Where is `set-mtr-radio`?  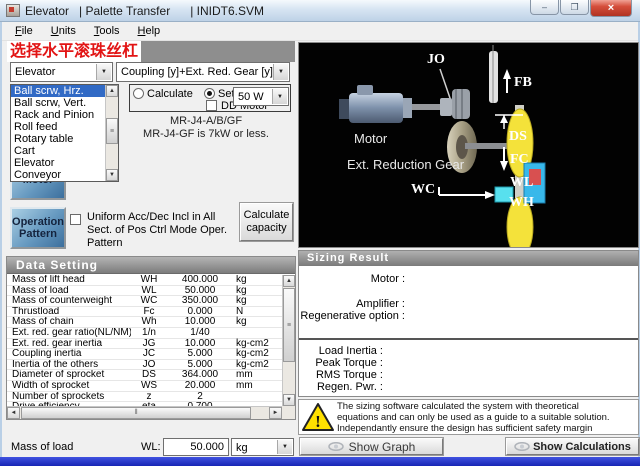 set-mtr-radio is located at coordinates (209, 93).